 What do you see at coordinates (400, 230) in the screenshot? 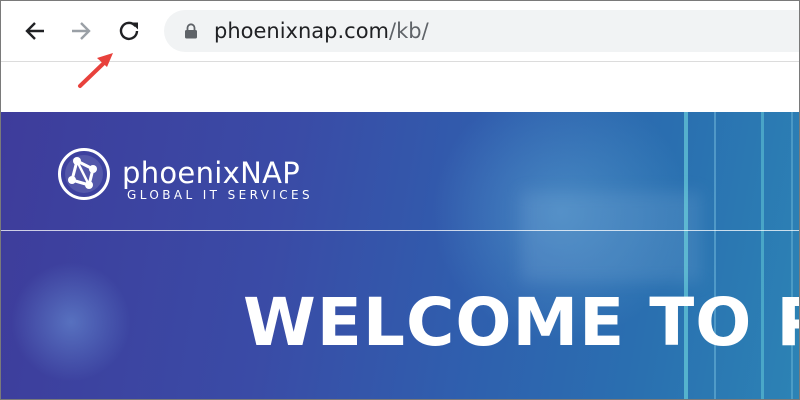
I see `header-divider` at bounding box center [400, 230].